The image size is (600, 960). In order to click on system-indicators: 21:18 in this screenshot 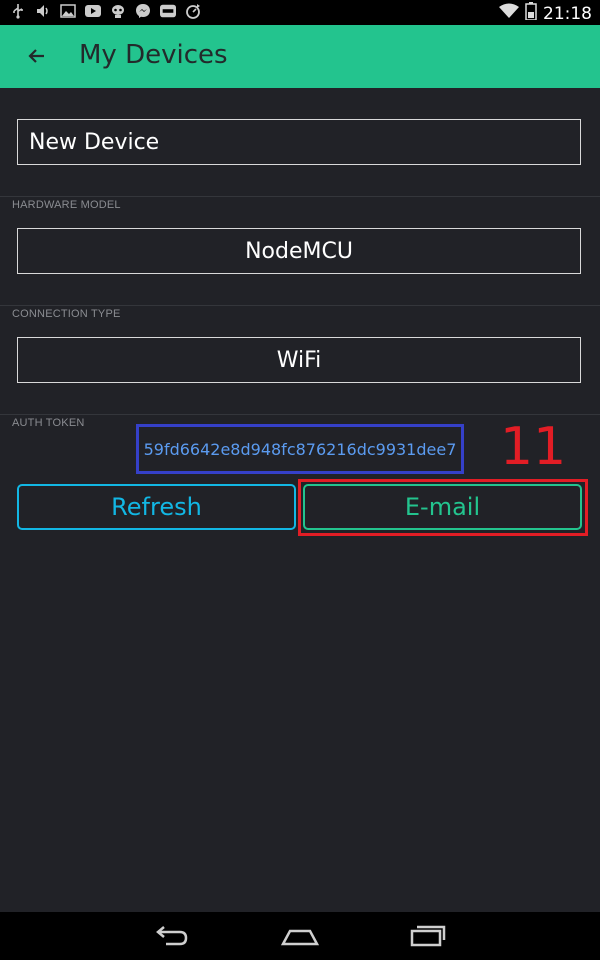, I will do `click(545, 13)`.